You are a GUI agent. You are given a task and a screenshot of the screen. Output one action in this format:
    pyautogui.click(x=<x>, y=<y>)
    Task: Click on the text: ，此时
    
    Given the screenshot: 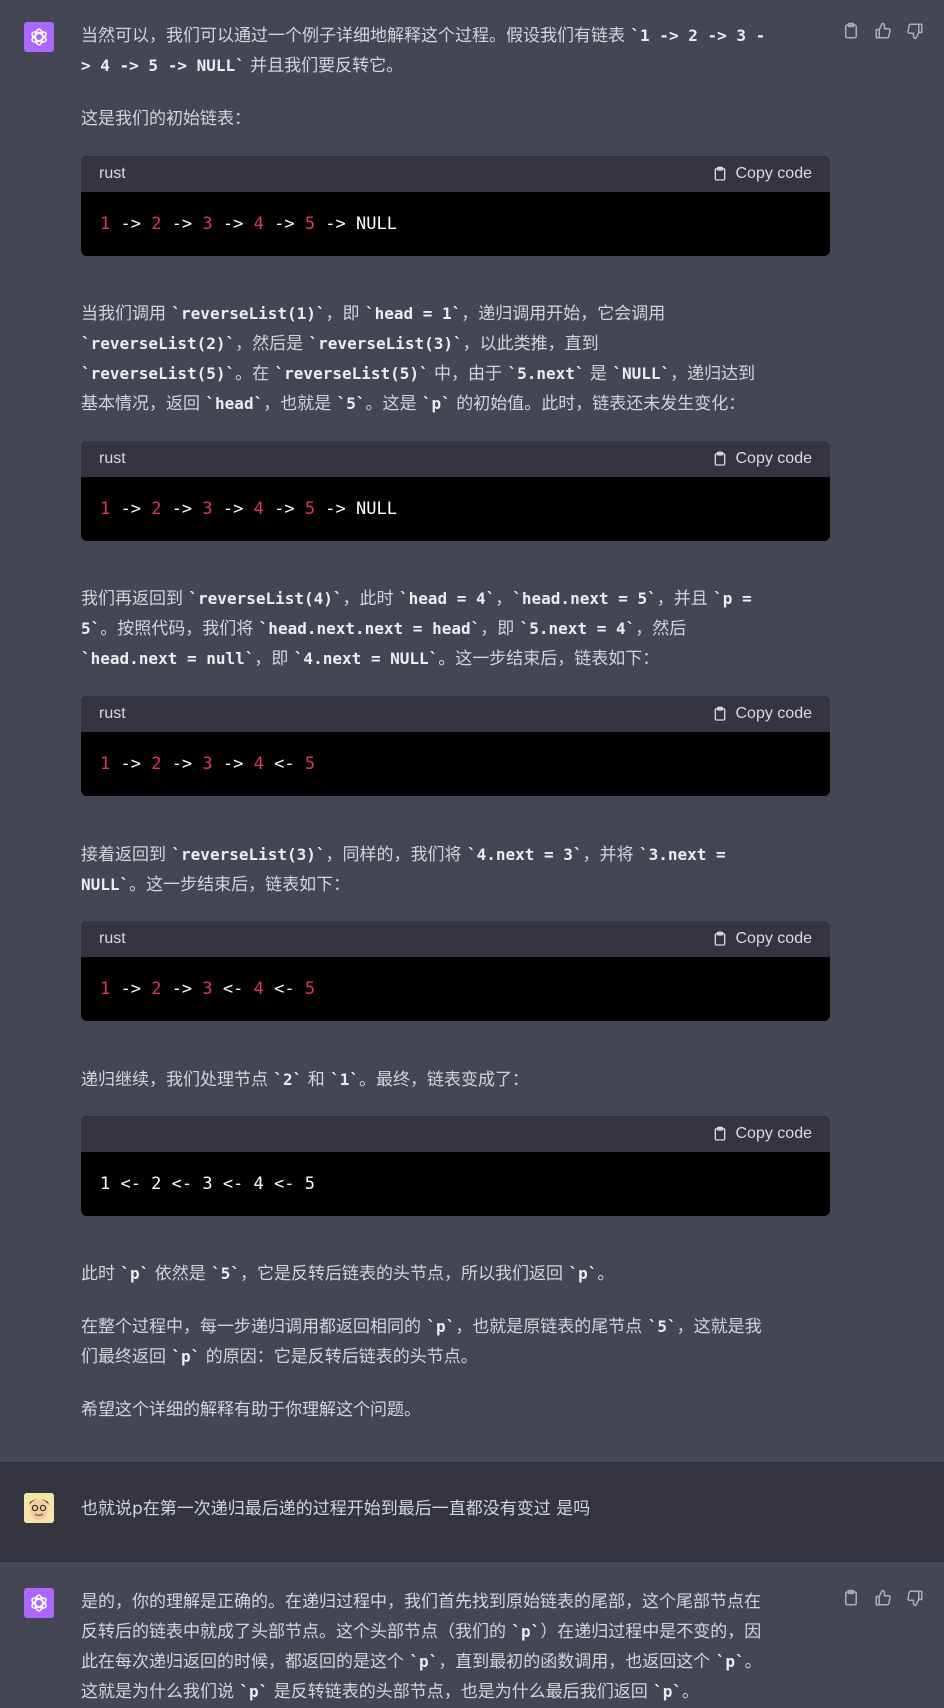 What is the action you would take?
    pyautogui.click(x=370, y=599)
    